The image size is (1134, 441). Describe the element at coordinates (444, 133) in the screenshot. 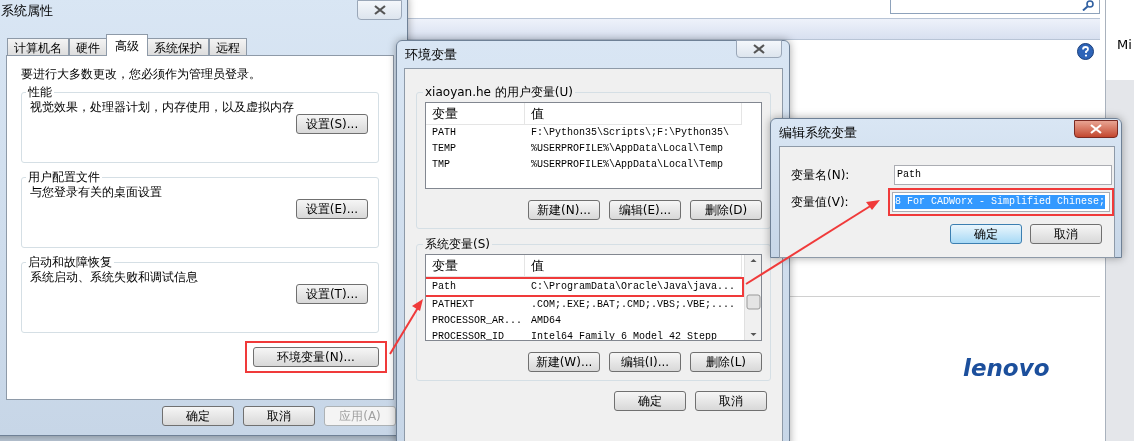

I see `variable-name: PATH` at that location.